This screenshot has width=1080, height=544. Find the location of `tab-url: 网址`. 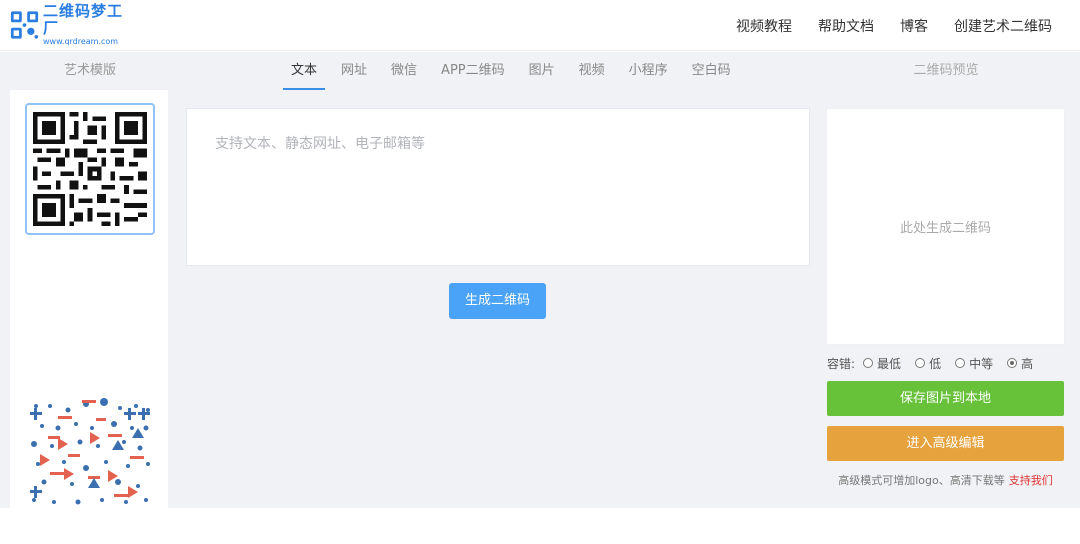

tab-url: 网址 is located at coordinates (354, 71).